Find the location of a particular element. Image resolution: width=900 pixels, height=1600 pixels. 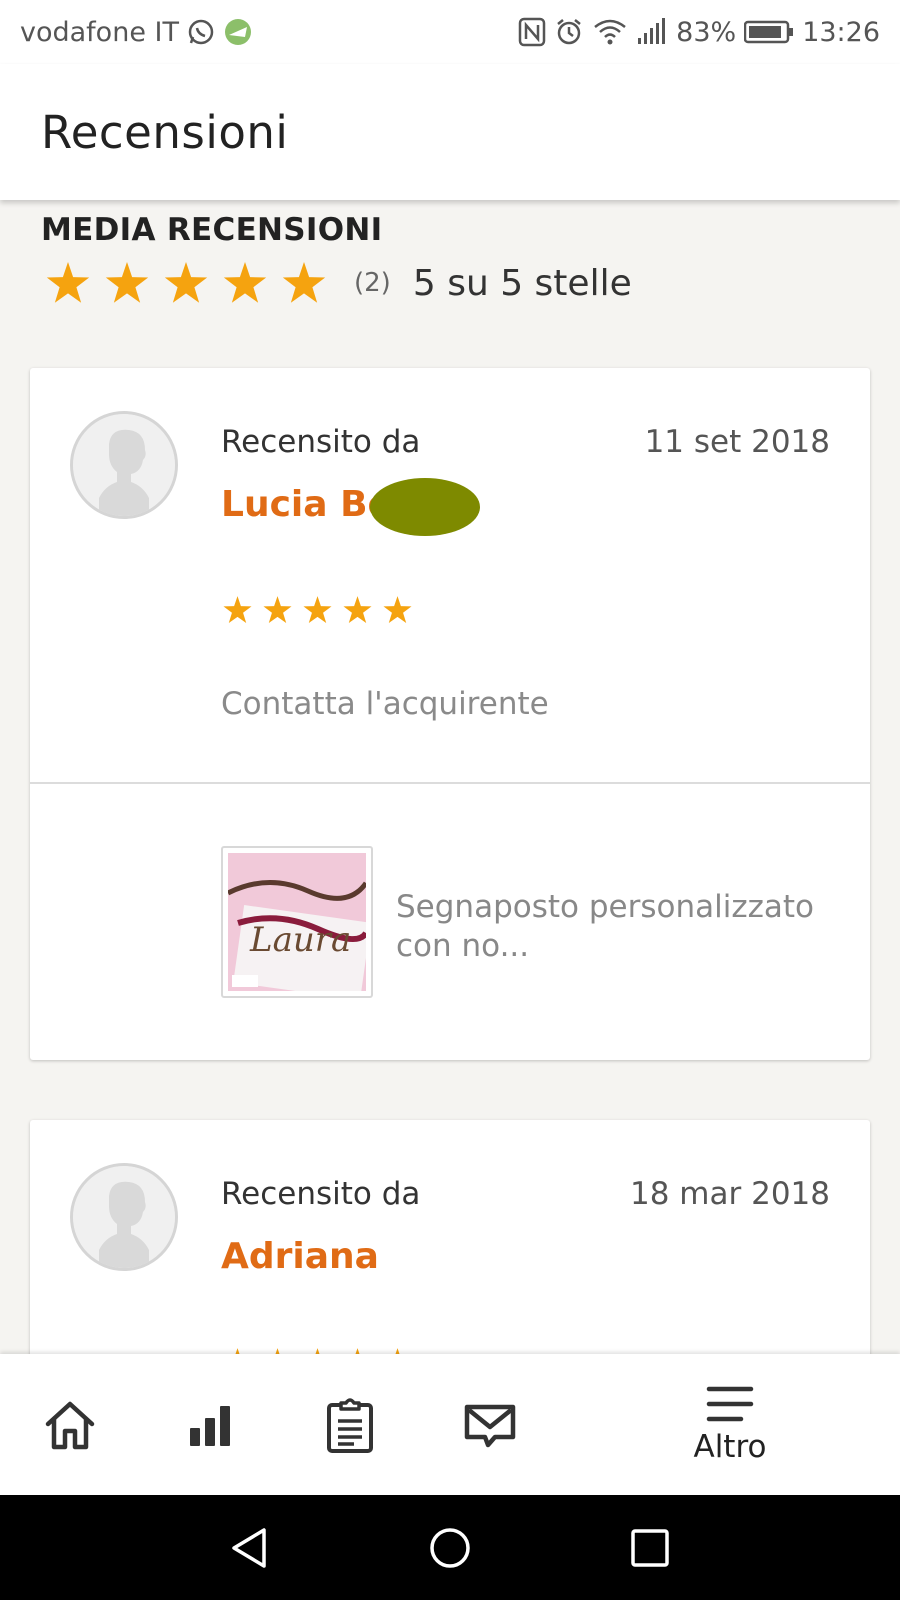

nav-stats is located at coordinates (210, 1424).